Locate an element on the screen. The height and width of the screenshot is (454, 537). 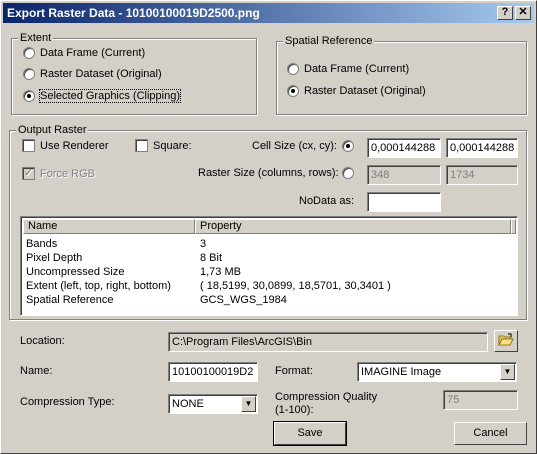
table-row-value: 3 is located at coordinates (203, 244).